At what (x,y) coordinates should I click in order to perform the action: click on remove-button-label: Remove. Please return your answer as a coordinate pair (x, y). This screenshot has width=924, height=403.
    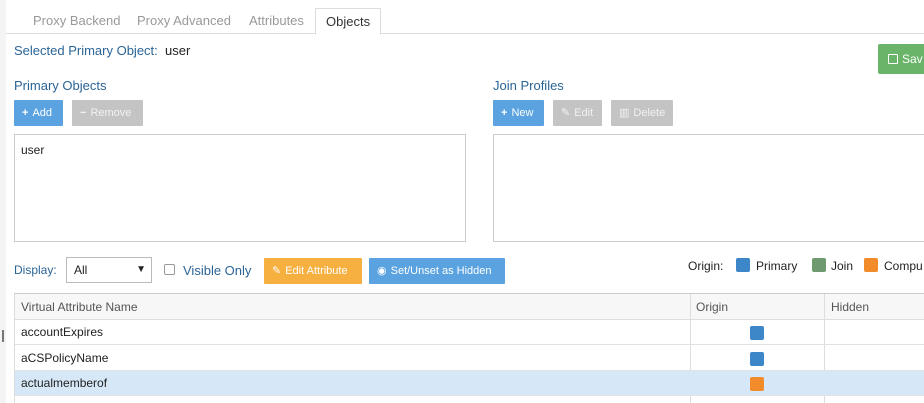
    Looking at the image, I should click on (111, 113).